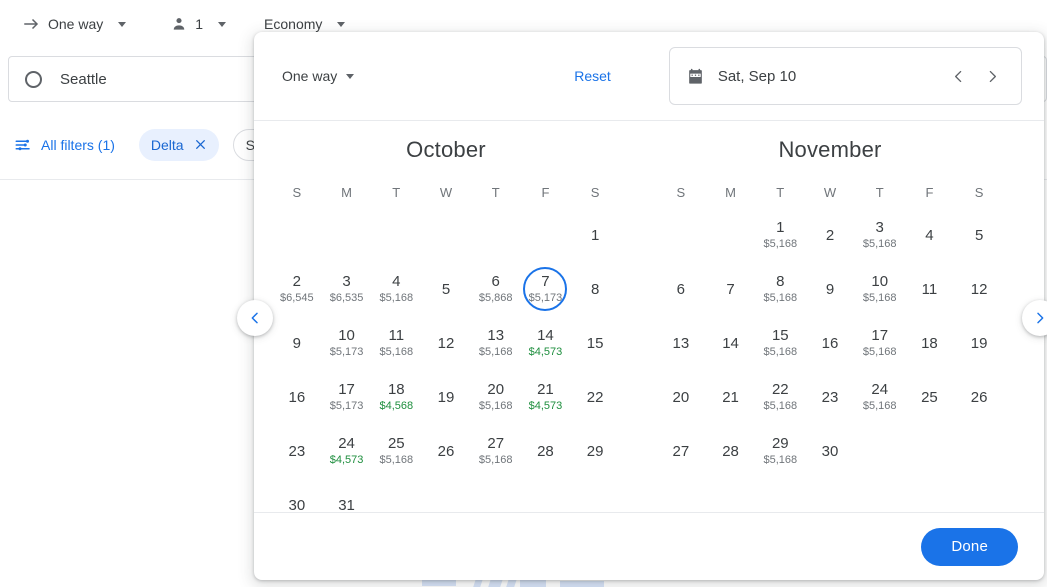  I want to click on calendar-day-cell: 10 $5,173, so click(347, 343).